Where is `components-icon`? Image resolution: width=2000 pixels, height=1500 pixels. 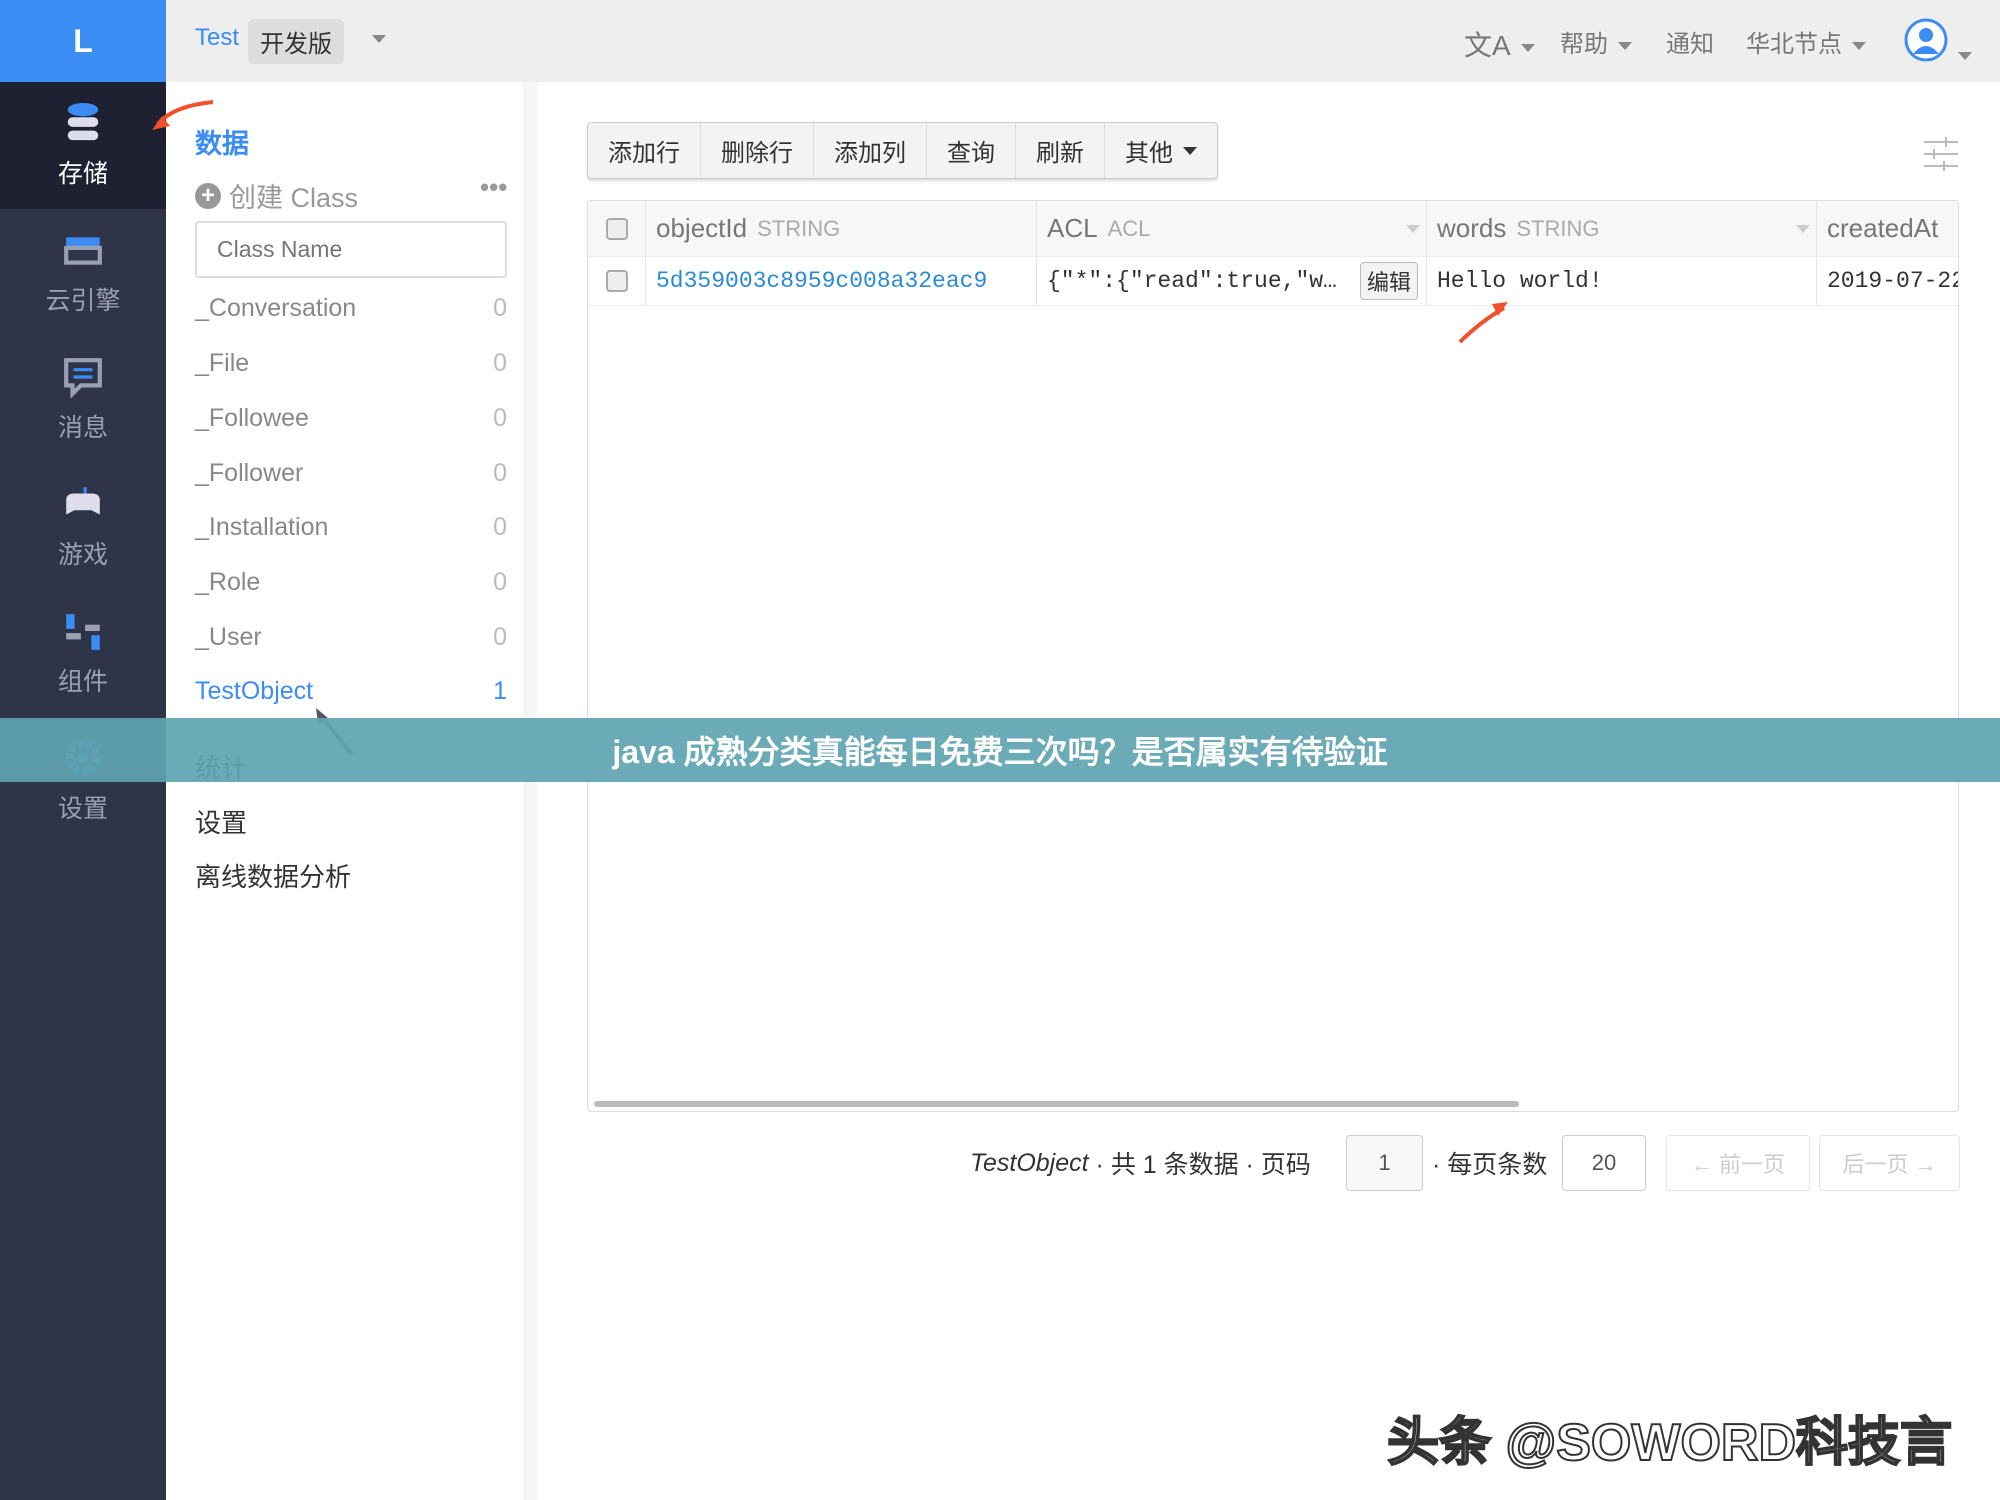
components-icon is located at coordinates (83, 631).